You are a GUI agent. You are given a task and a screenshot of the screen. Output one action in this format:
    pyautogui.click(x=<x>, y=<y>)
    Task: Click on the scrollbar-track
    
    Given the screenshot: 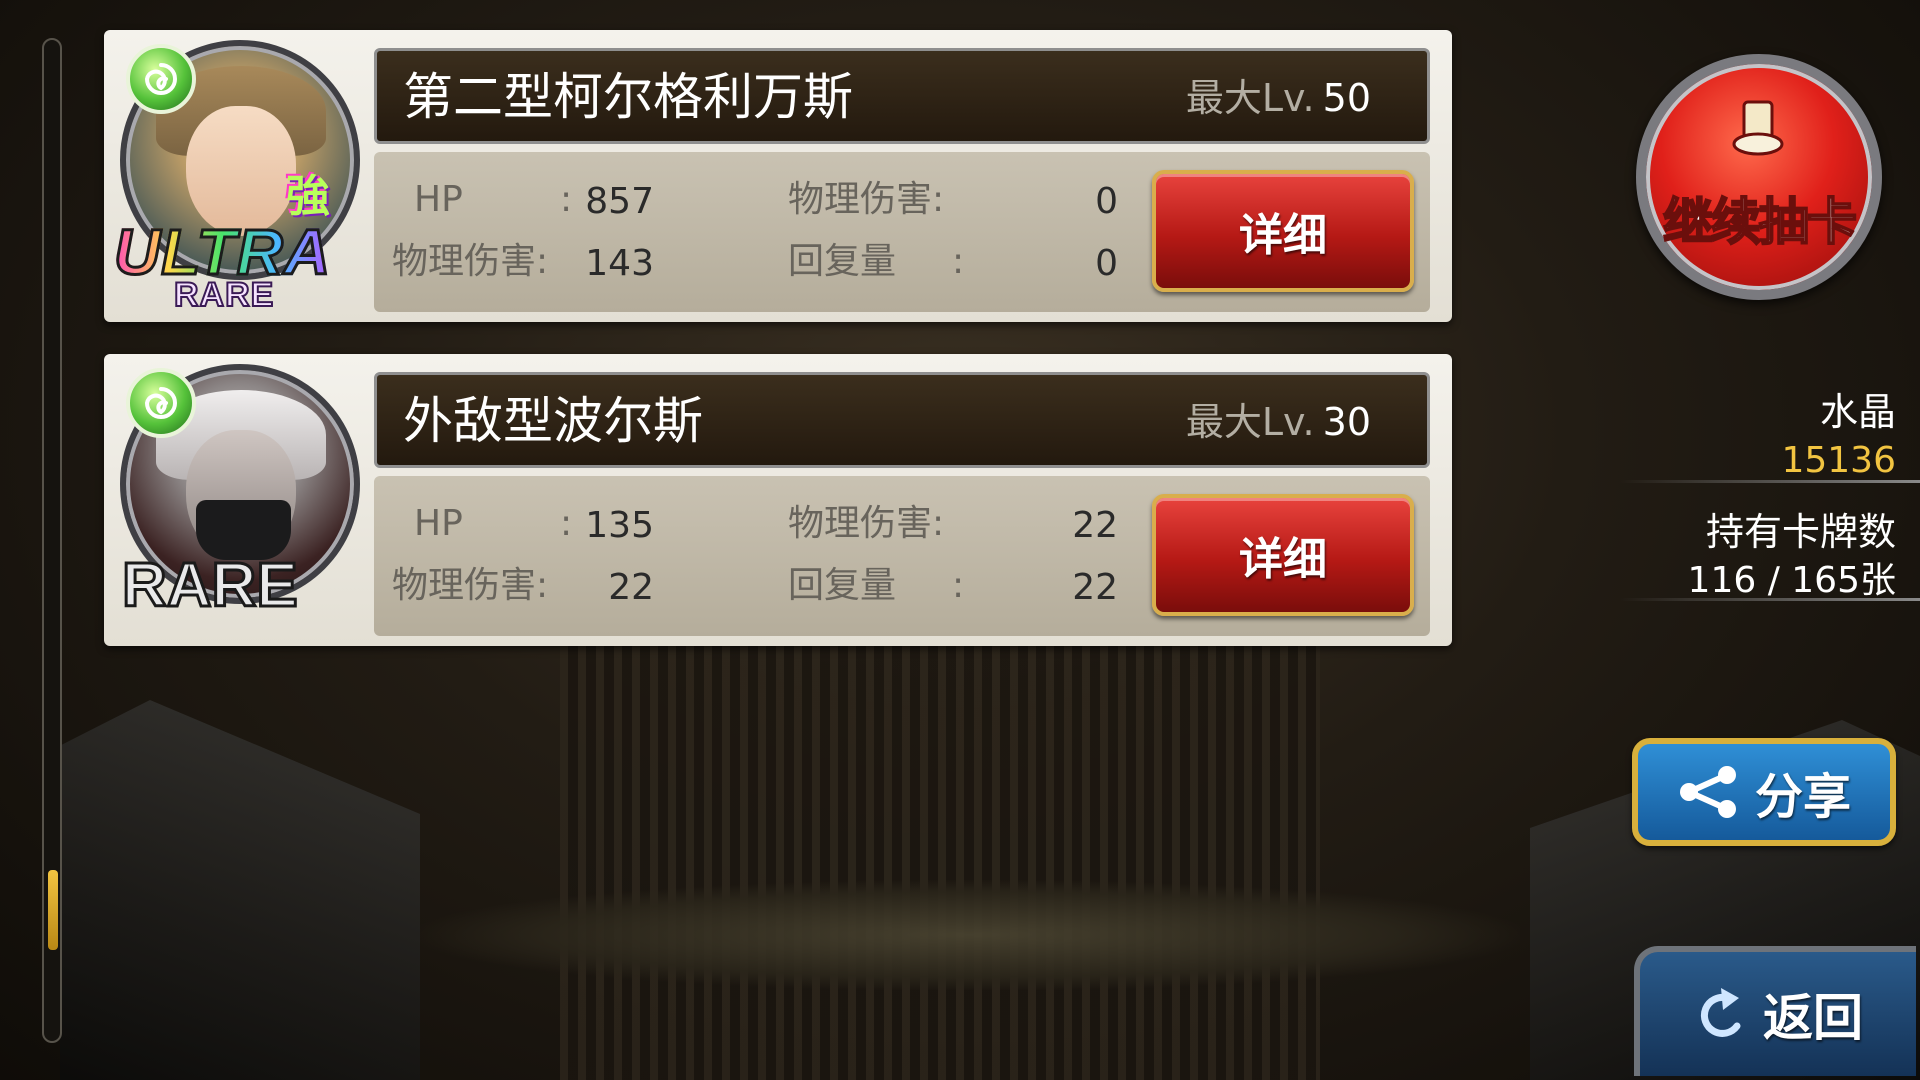 What is the action you would take?
    pyautogui.click(x=52, y=540)
    